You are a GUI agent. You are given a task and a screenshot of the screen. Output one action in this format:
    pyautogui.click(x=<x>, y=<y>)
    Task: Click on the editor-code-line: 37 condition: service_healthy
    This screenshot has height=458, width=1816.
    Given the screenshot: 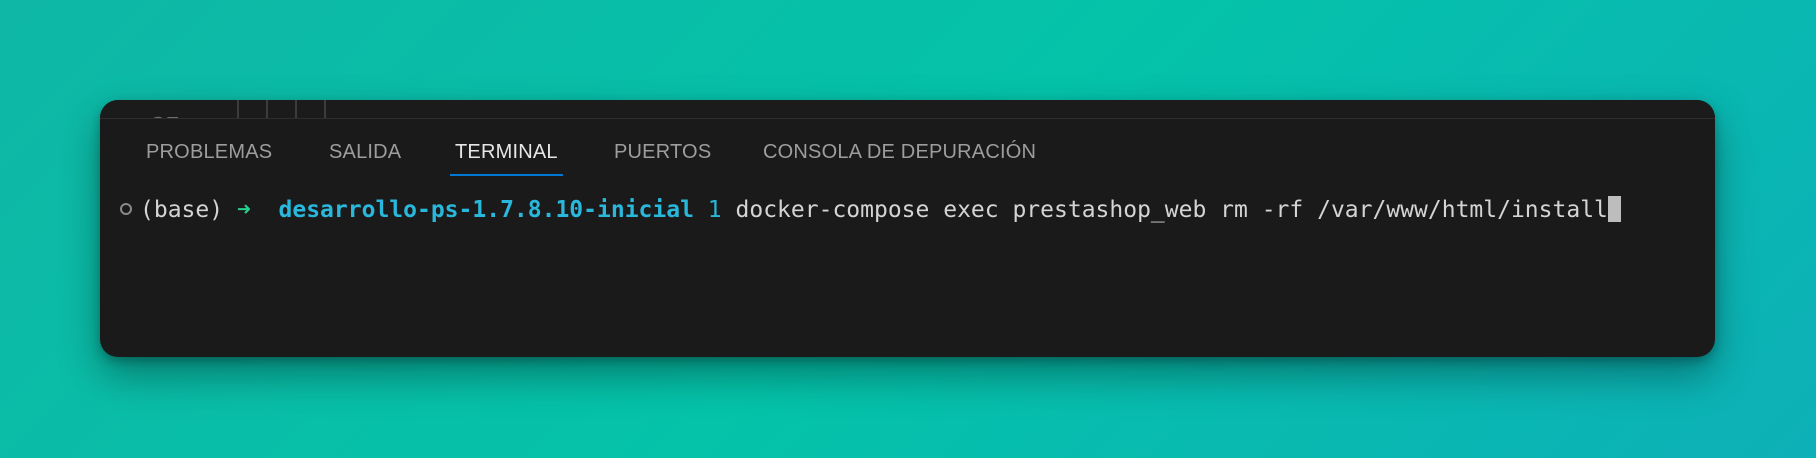 What is the action you would take?
    pyautogui.click(x=907, y=109)
    